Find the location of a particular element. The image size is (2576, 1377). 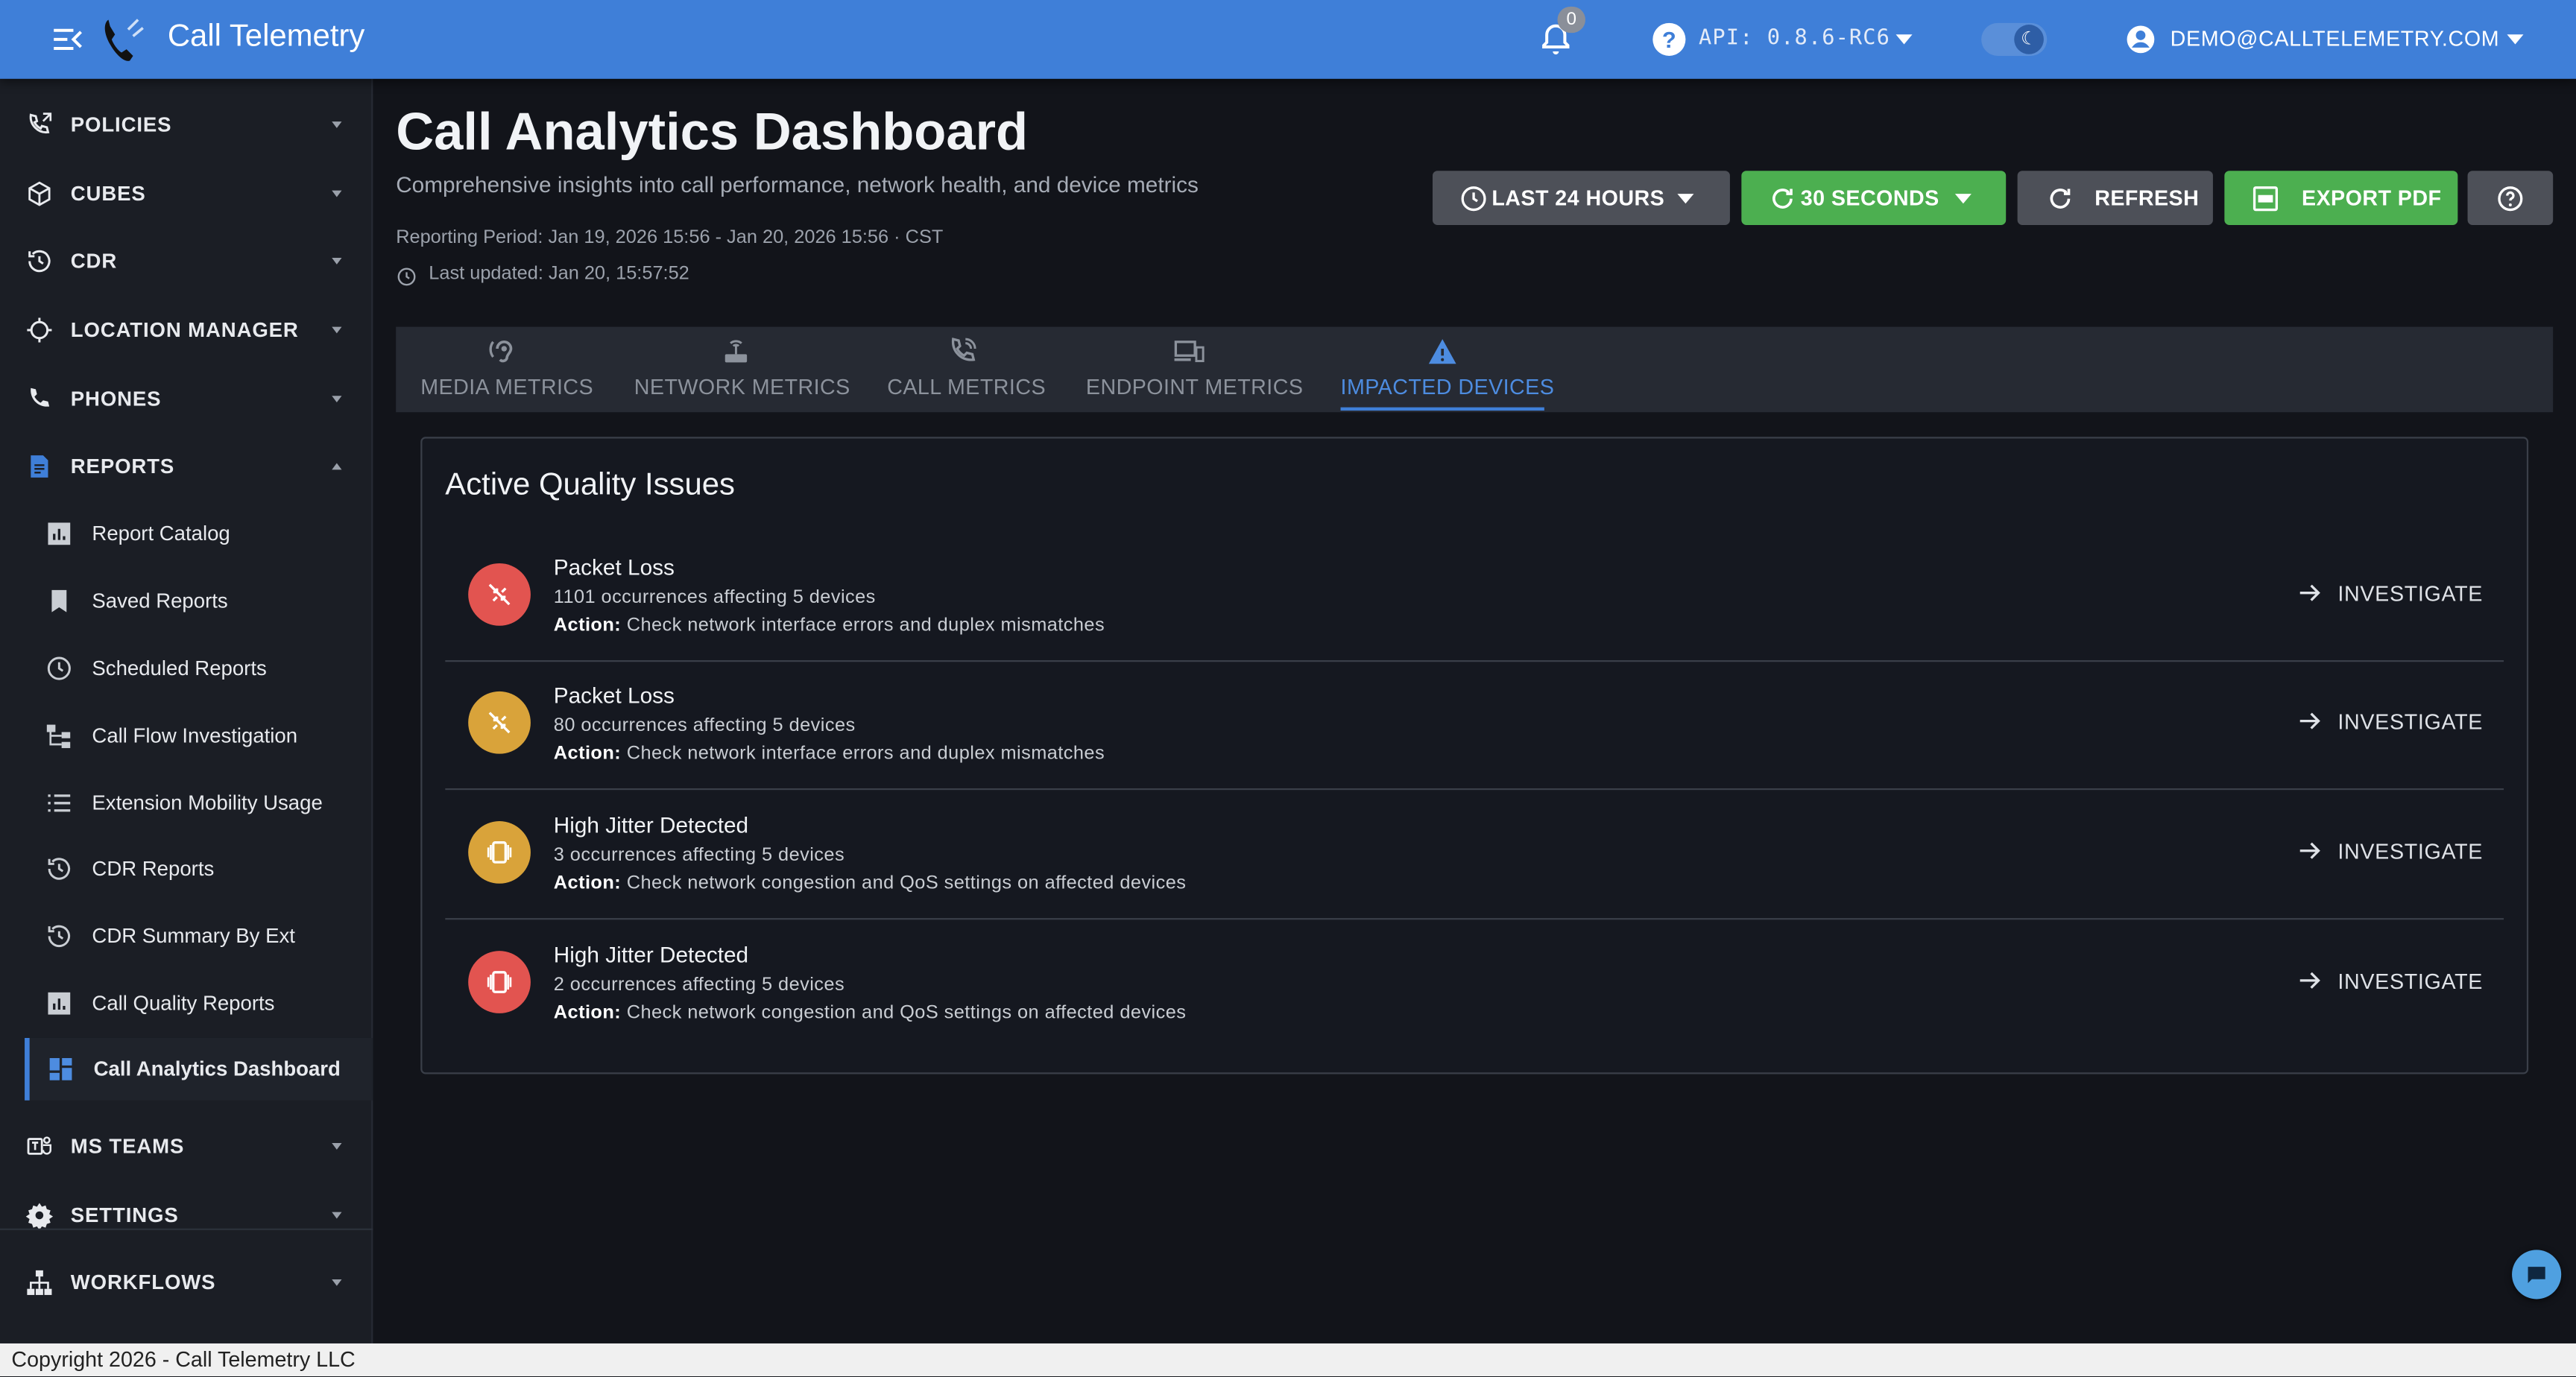

refresh-button: REFRESH is located at coordinates (2115, 198).